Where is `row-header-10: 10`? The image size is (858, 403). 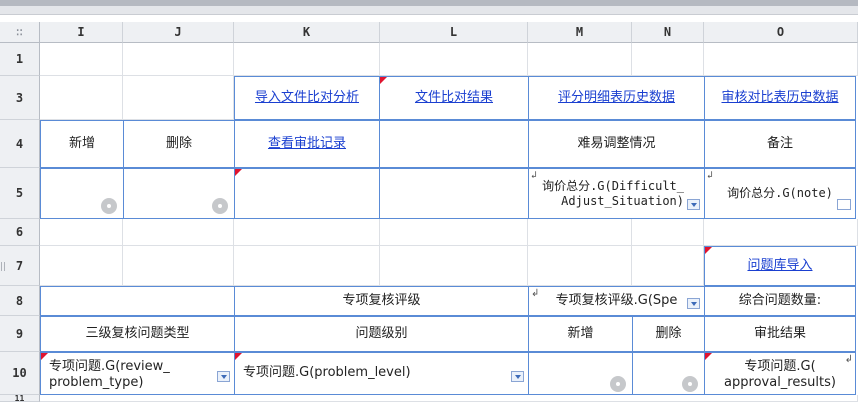
row-header-10: 10 is located at coordinates (20, 373).